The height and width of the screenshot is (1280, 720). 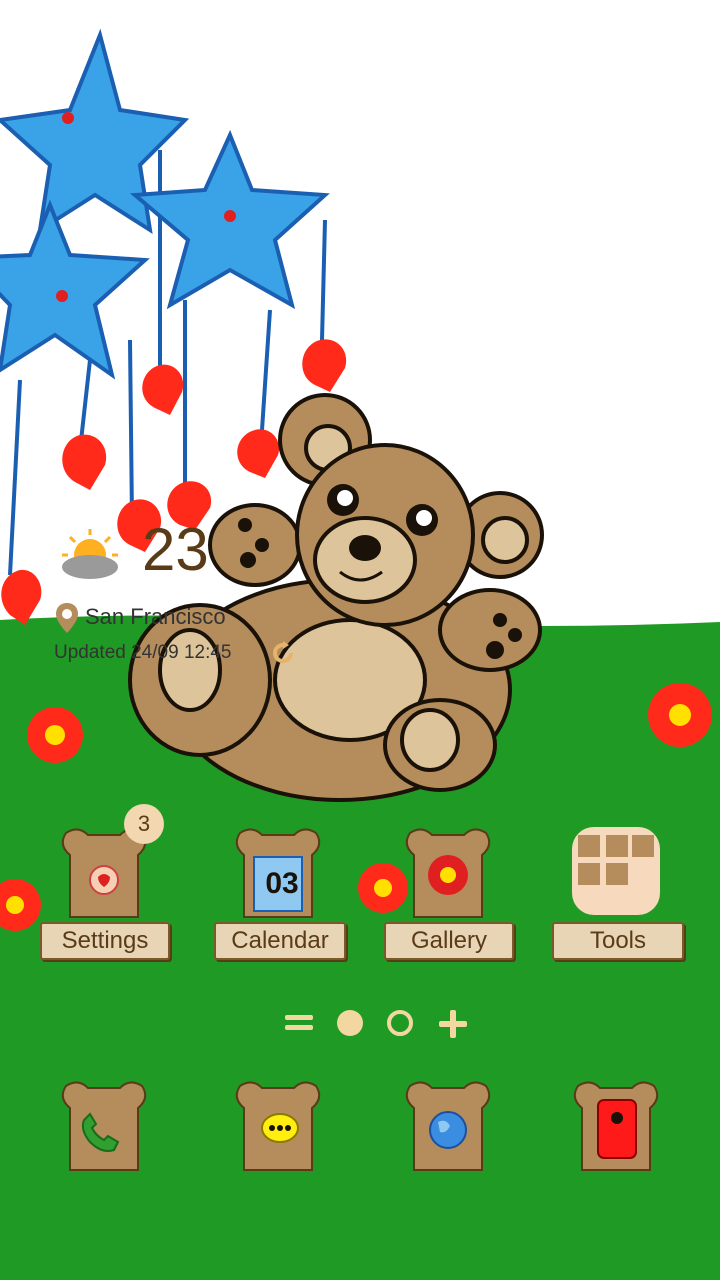 What do you see at coordinates (283, 653) in the screenshot?
I see `refresh-icon` at bounding box center [283, 653].